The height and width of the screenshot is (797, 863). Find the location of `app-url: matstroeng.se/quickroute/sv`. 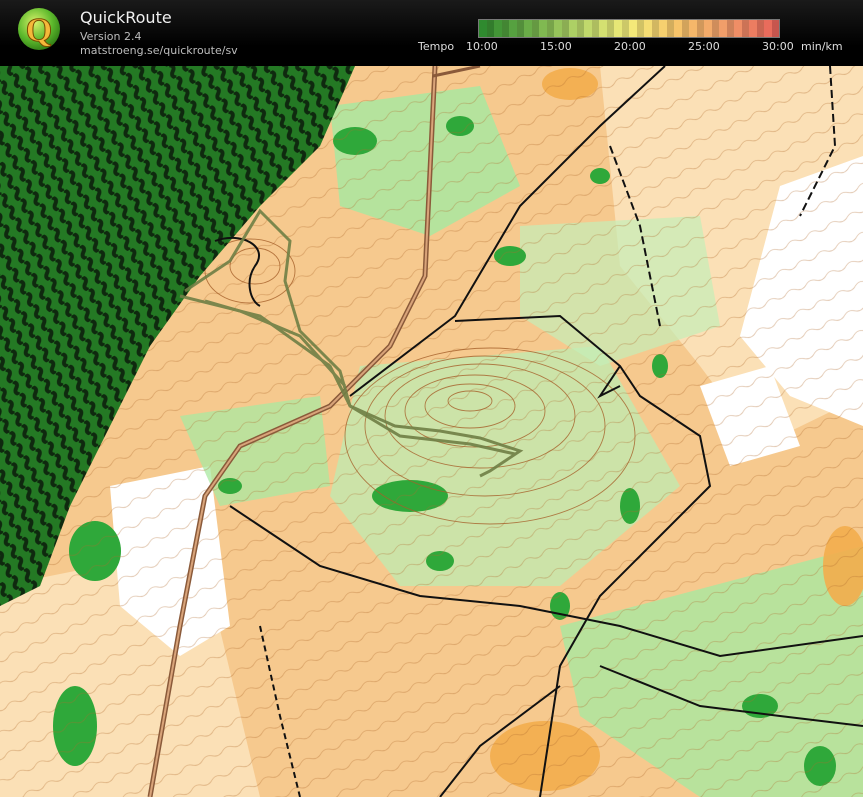

app-url: matstroeng.se/quickroute/sv is located at coordinates (159, 50).